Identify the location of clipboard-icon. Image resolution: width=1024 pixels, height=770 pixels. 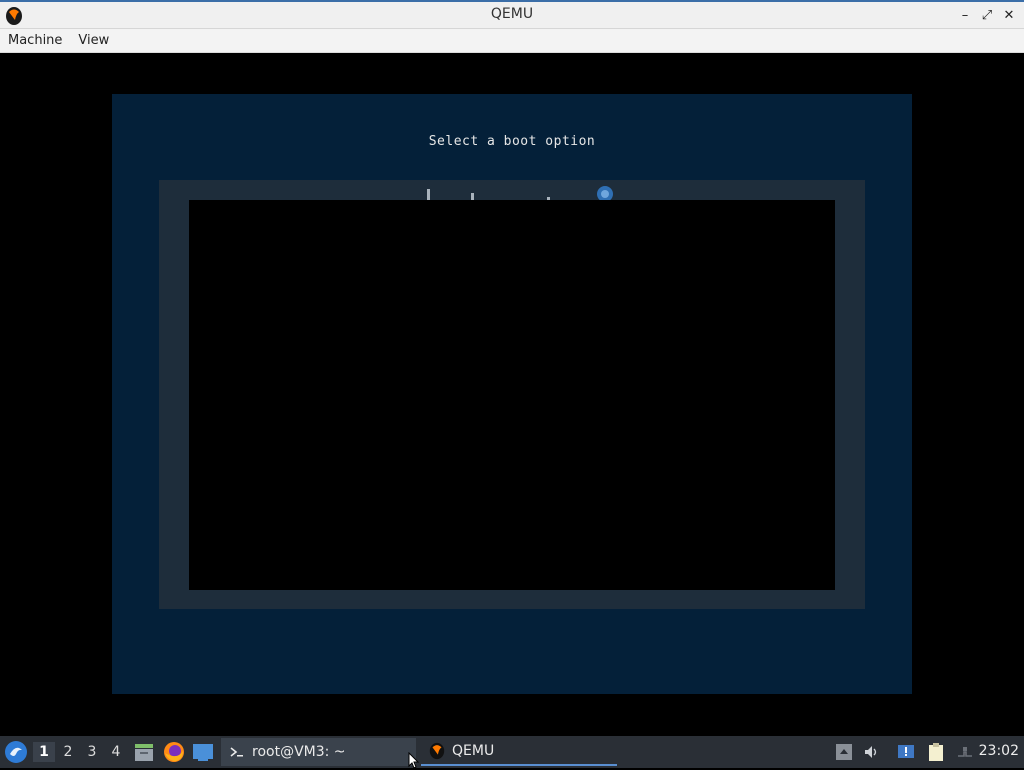
(936, 752).